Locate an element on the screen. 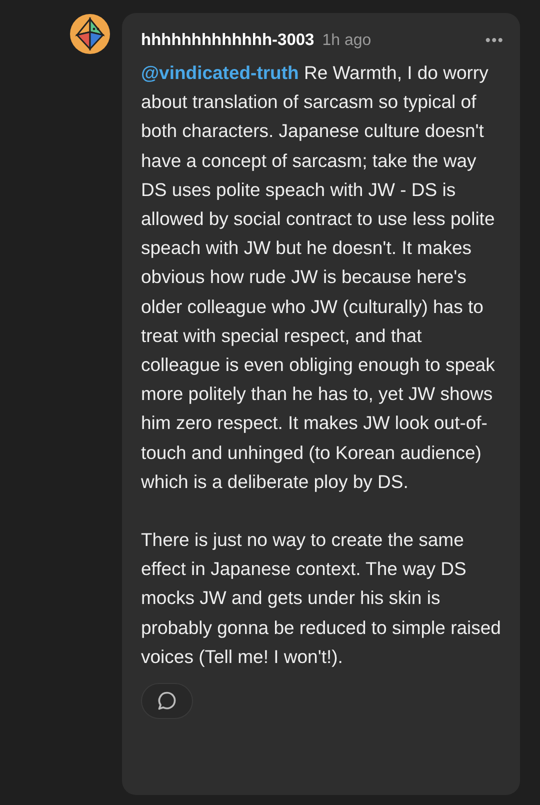 This screenshot has width=540, height=805. comment-text: There is just no way to create the same effect in Japanese context. The way DS mocks JW and gets under his skin is probably gonna be reduced to simple raised voices (Tell me! I won't!). is located at coordinates (321, 598).